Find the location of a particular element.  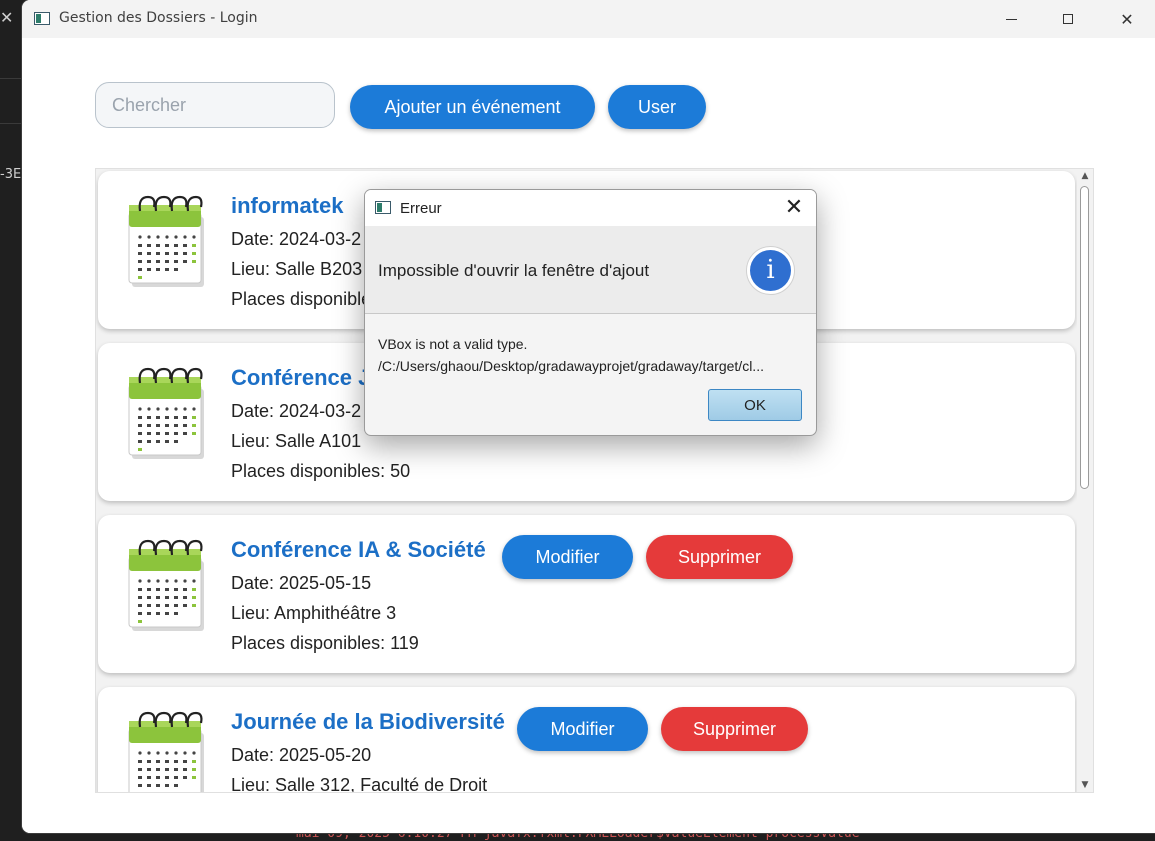

maximize-button is located at coordinates (1068, 19).